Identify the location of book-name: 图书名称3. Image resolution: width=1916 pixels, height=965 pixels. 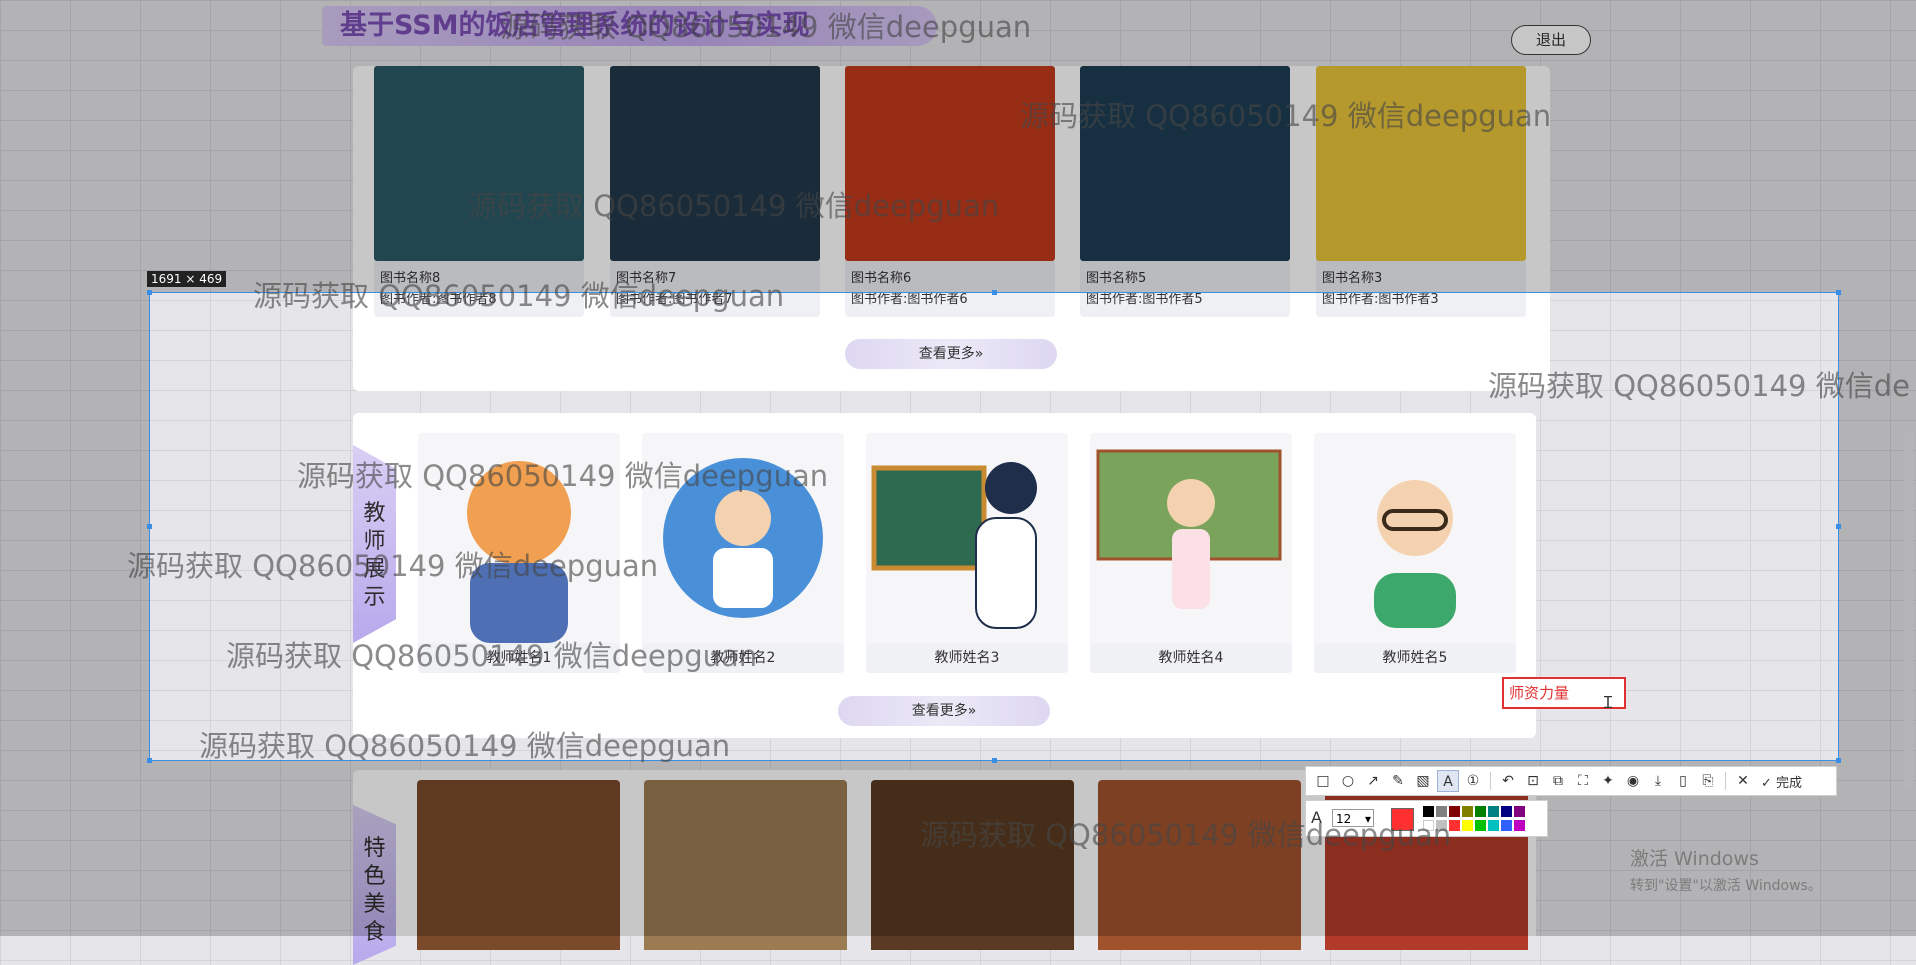
(1352, 278).